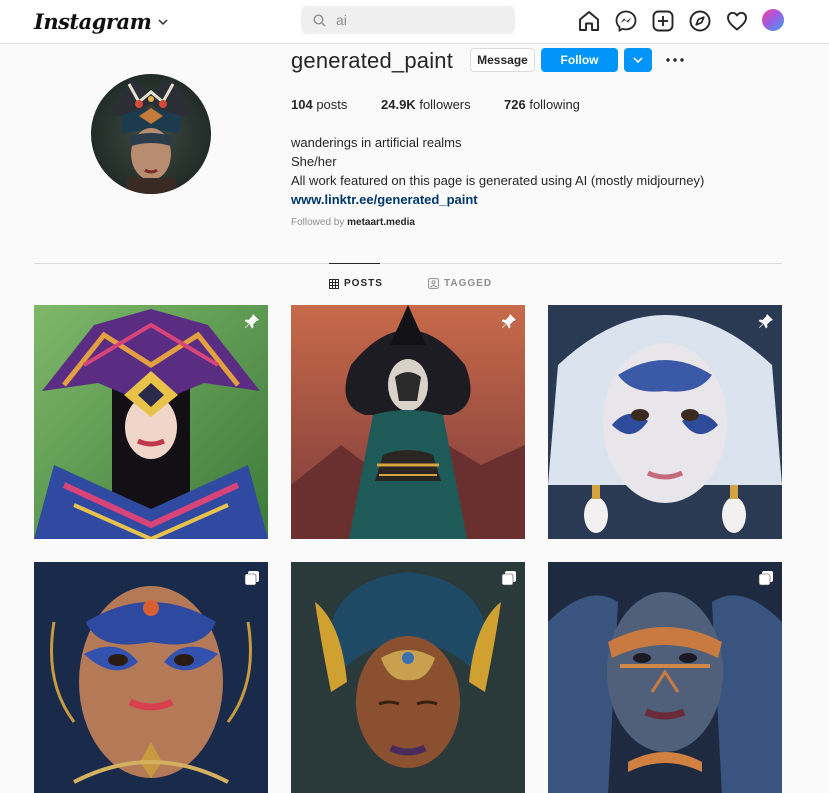 The image size is (829, 793). What do you see at coordinates (445, 104) in the screenshot?
I see `followers-label: followers` at bounding box center [445, 104].